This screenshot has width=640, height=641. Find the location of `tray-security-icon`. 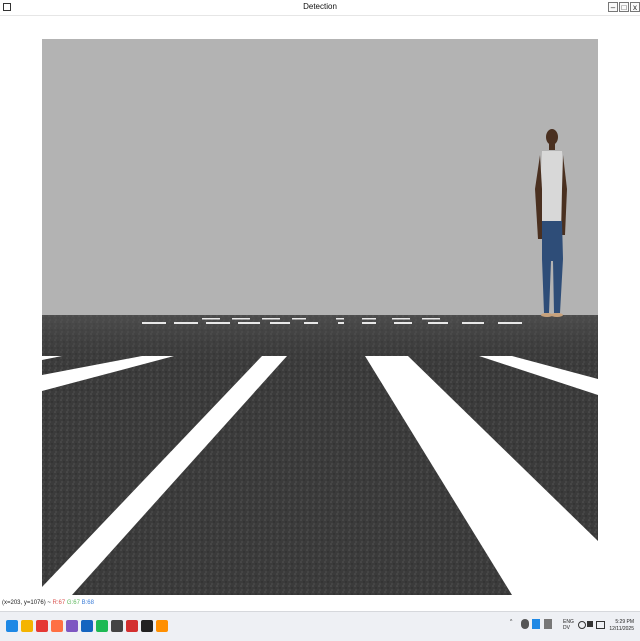

tray-security-icon is located at coordinates (548, 624).